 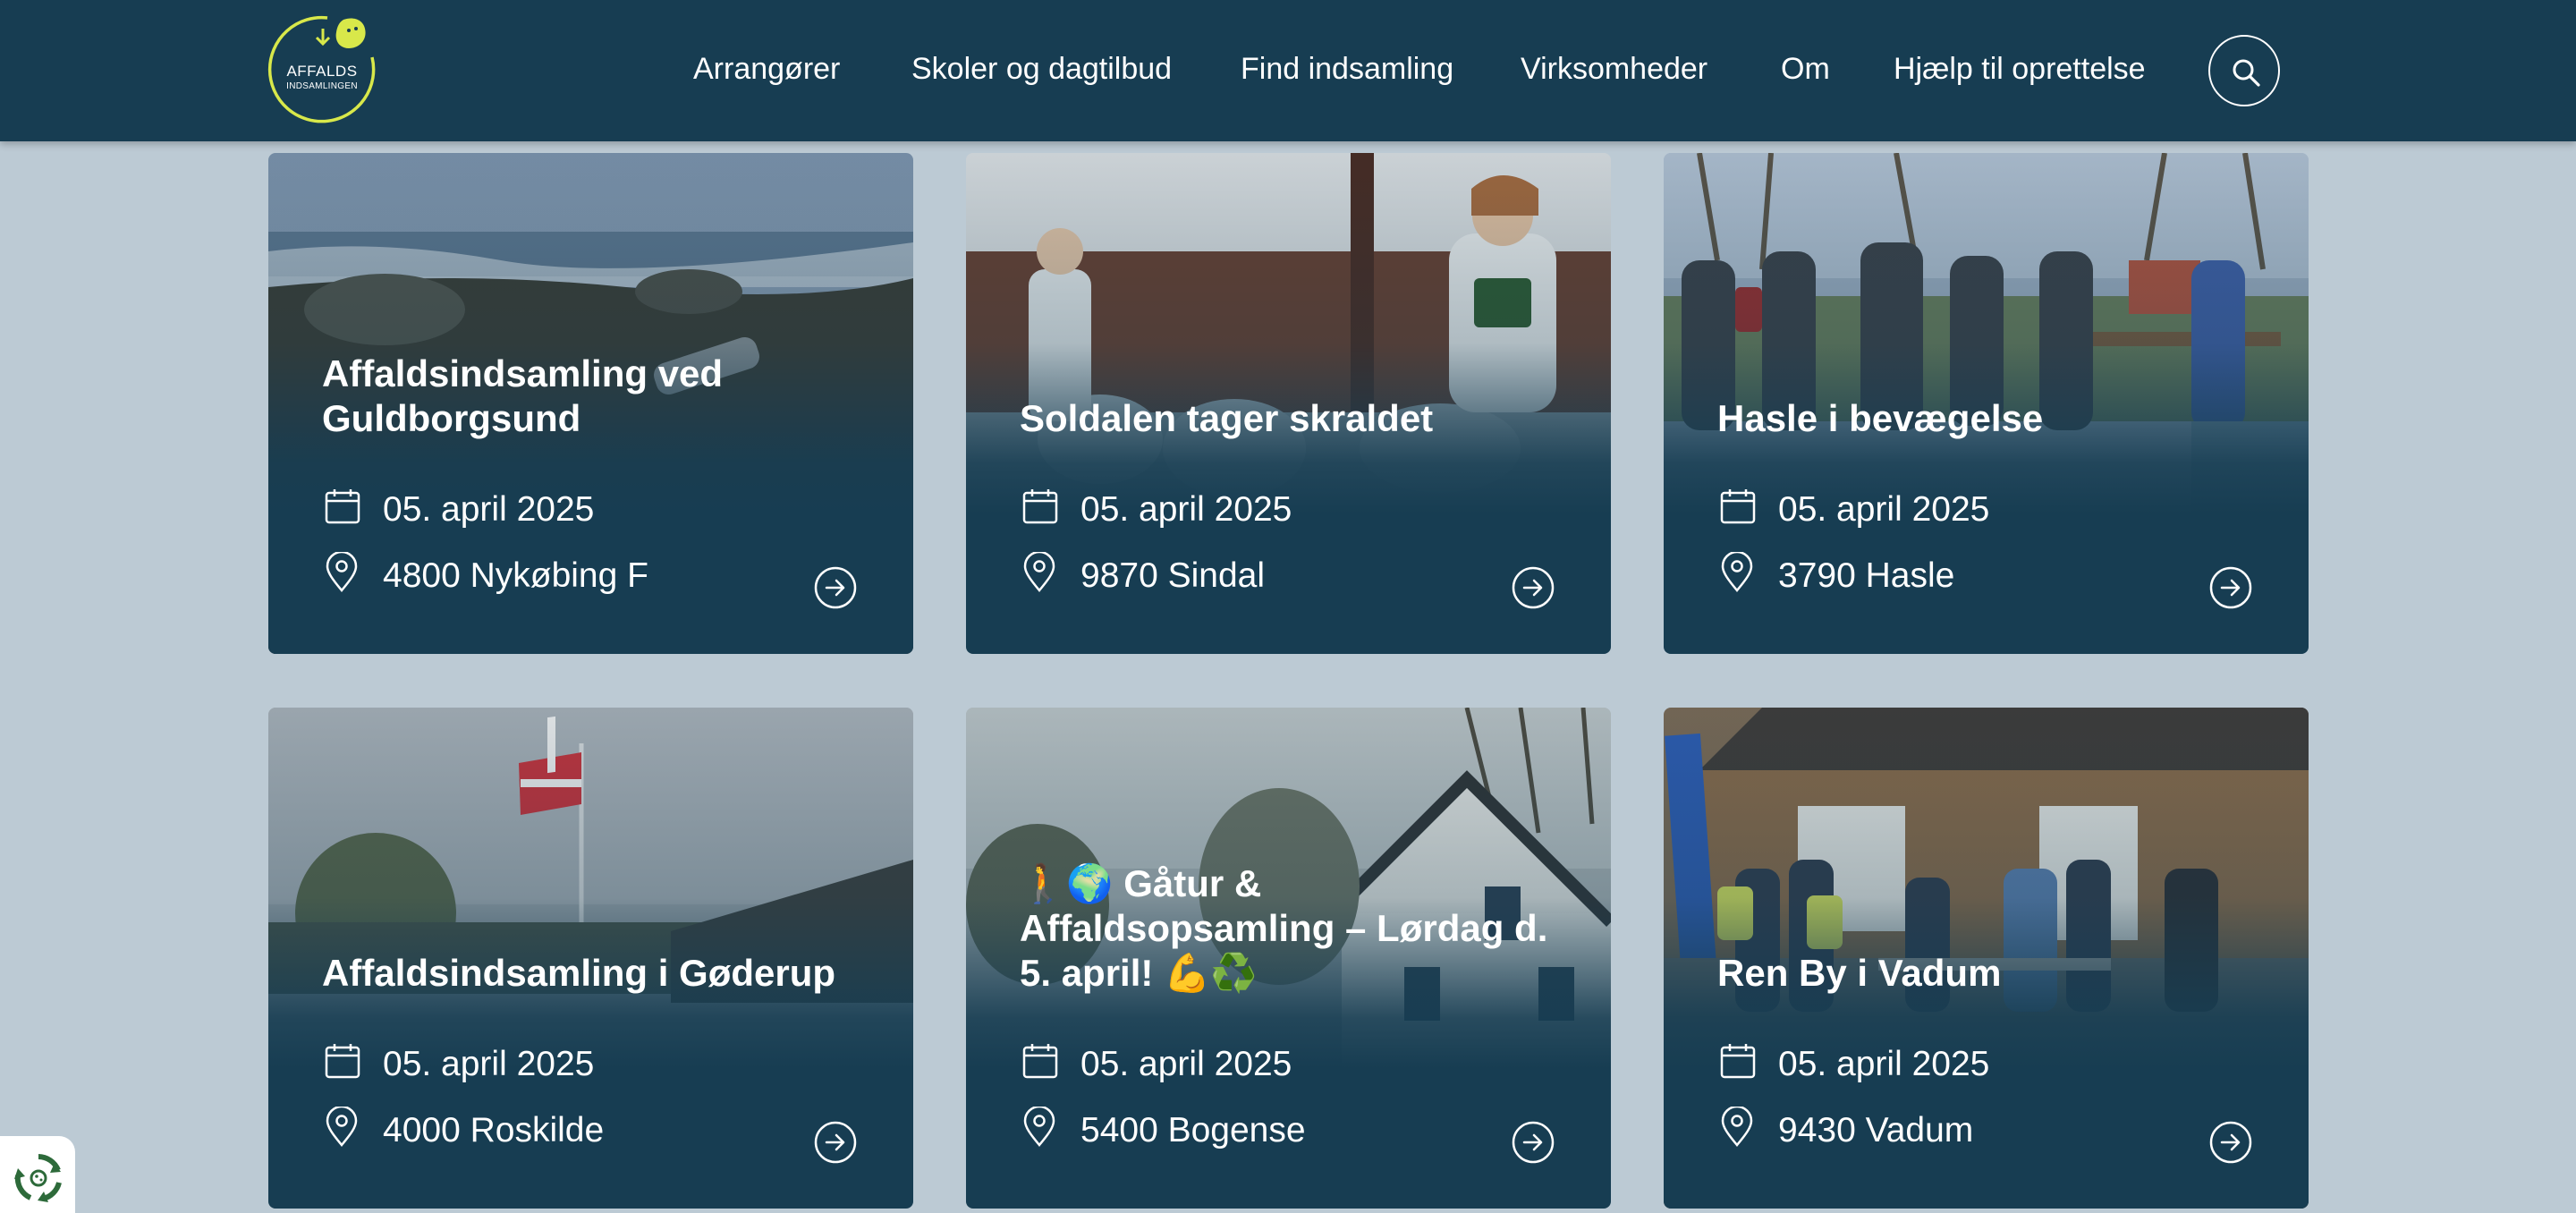 What do you see at coordinates (766, 69) in the screenshot?
I see `nav-item-arrangorer: Arrangører` at bounding box center [766, 69].